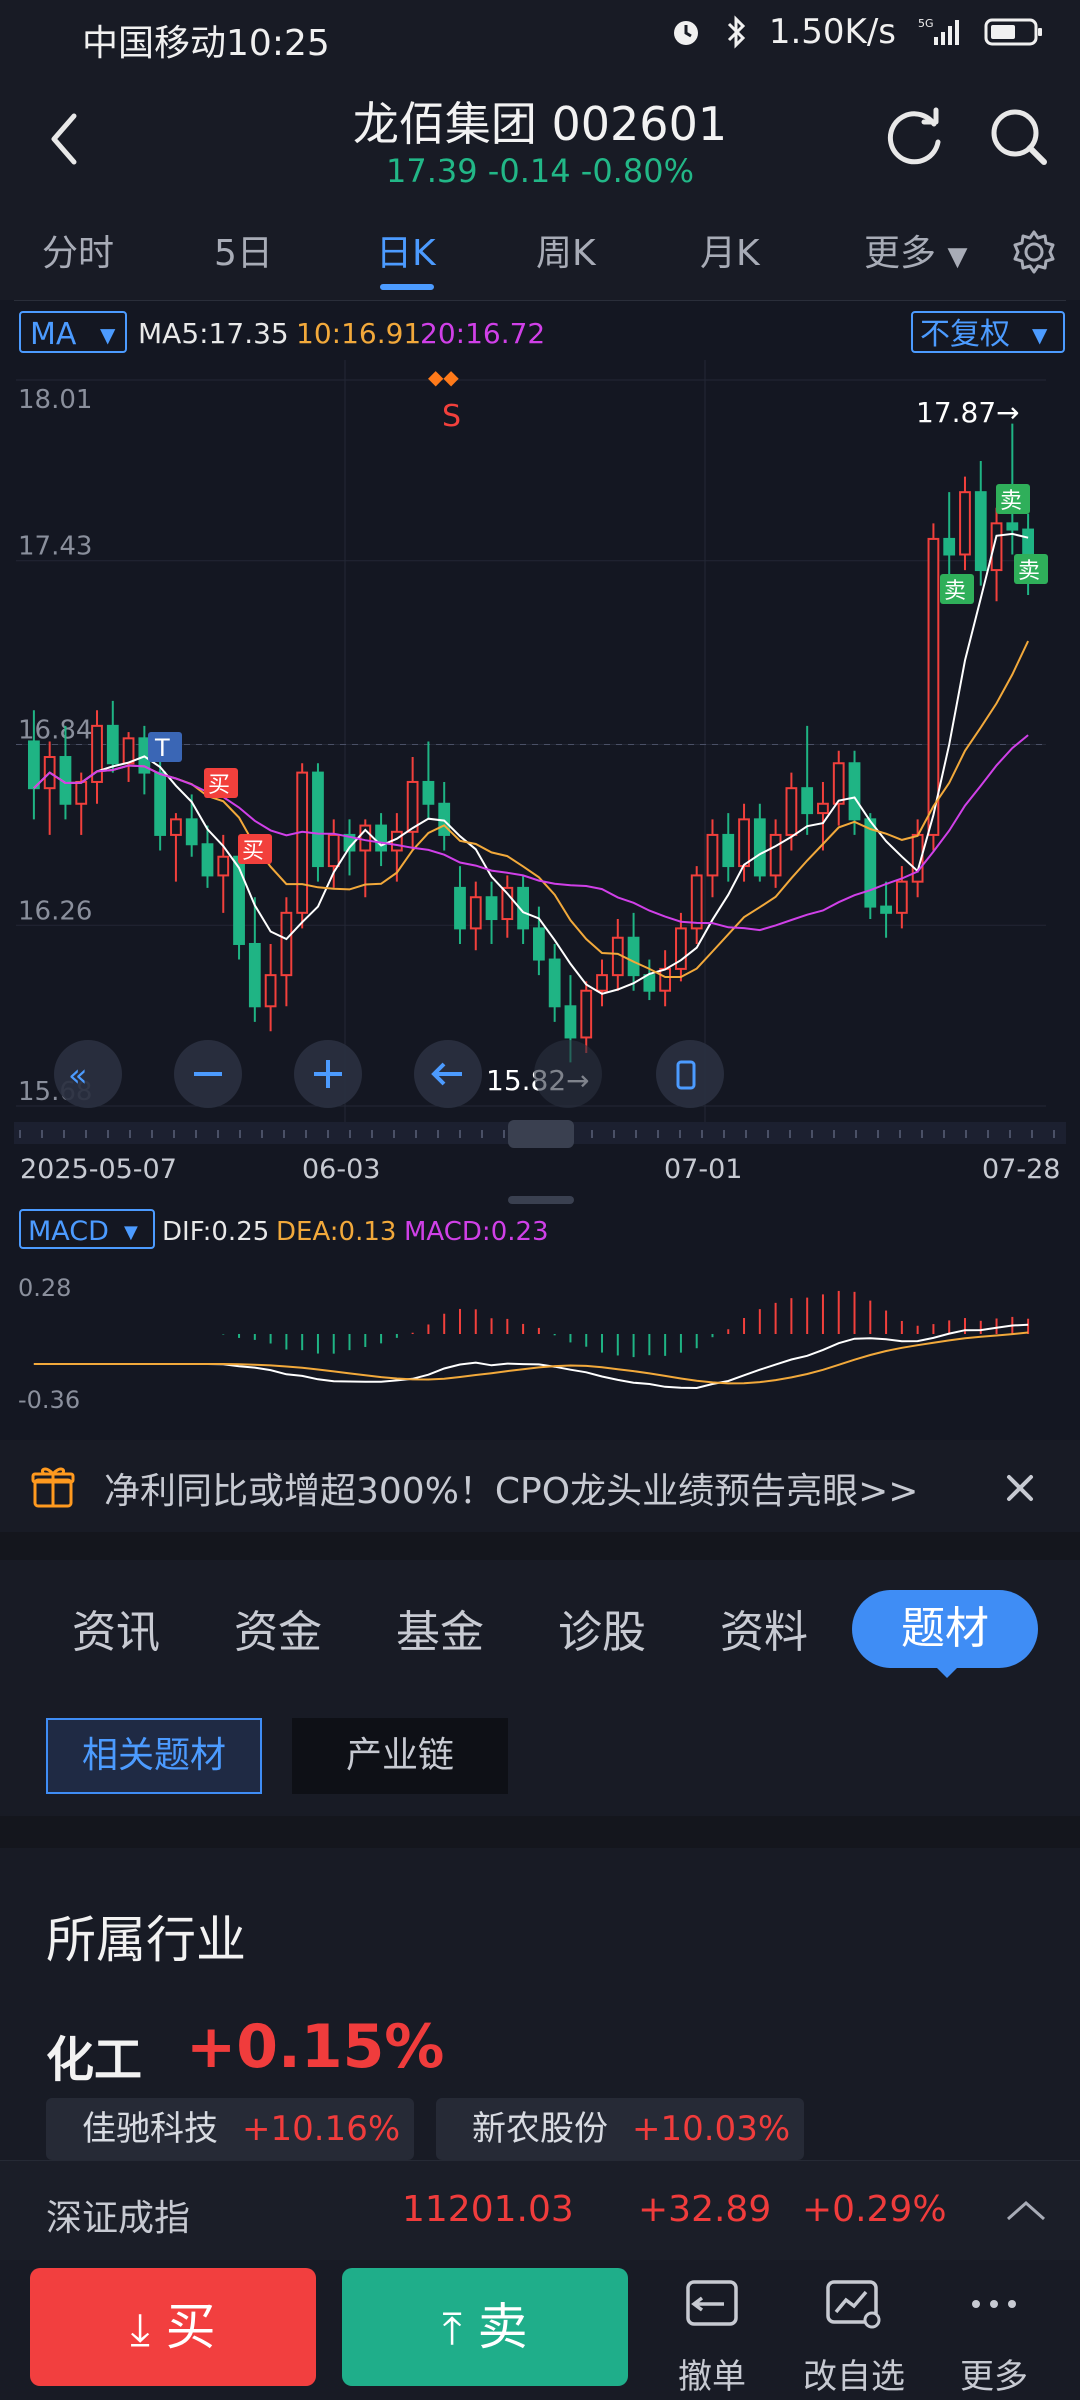 The width and height of the screenshot is (1080, 2400). I want to click on buy-button: ⤓ 买, so click(173, 2327).